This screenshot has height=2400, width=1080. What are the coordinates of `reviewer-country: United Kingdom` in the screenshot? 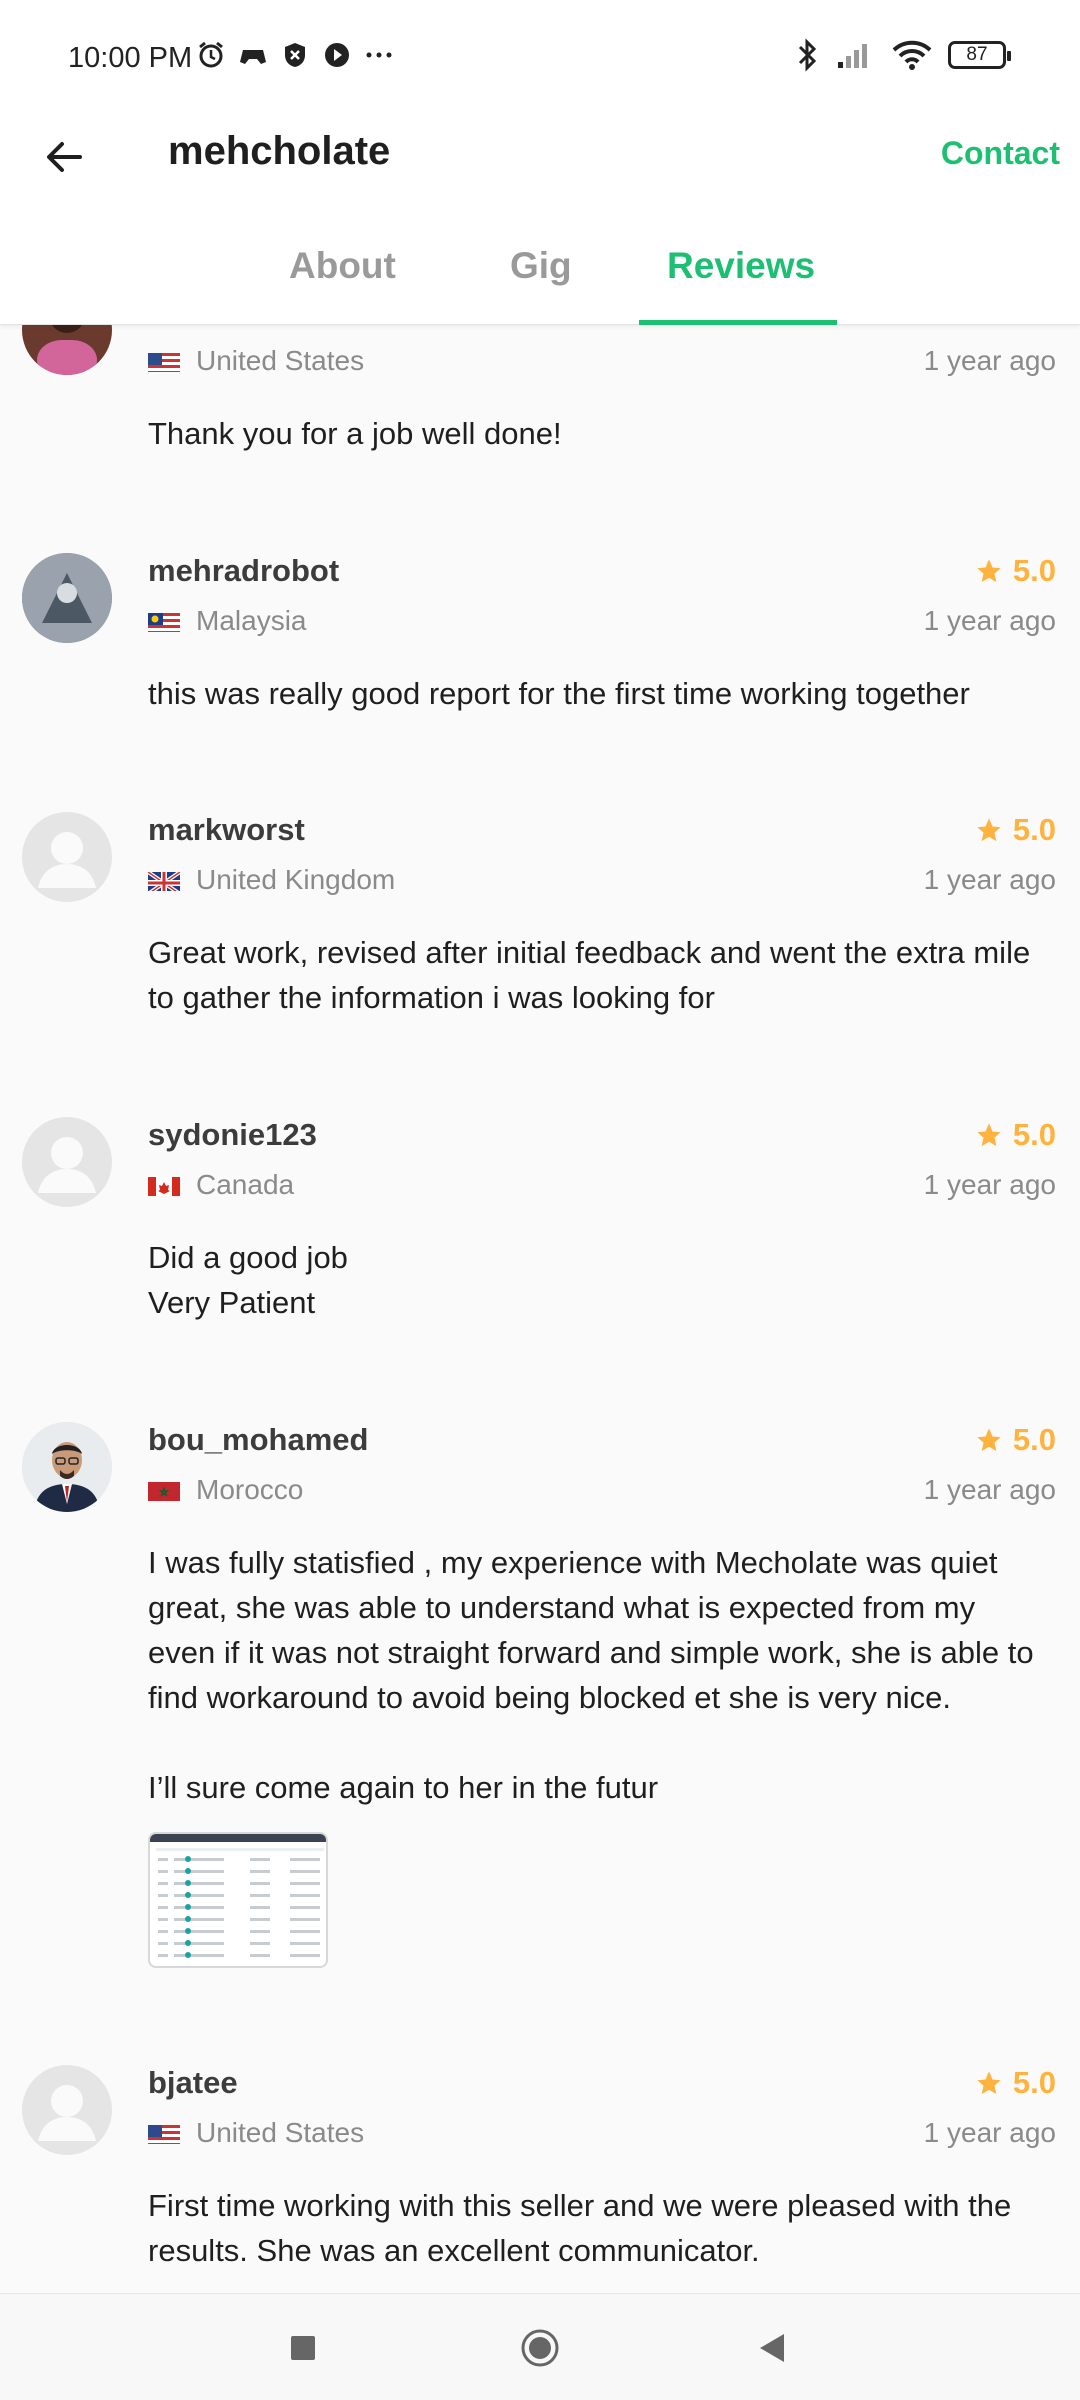 It's located at (271, 880).